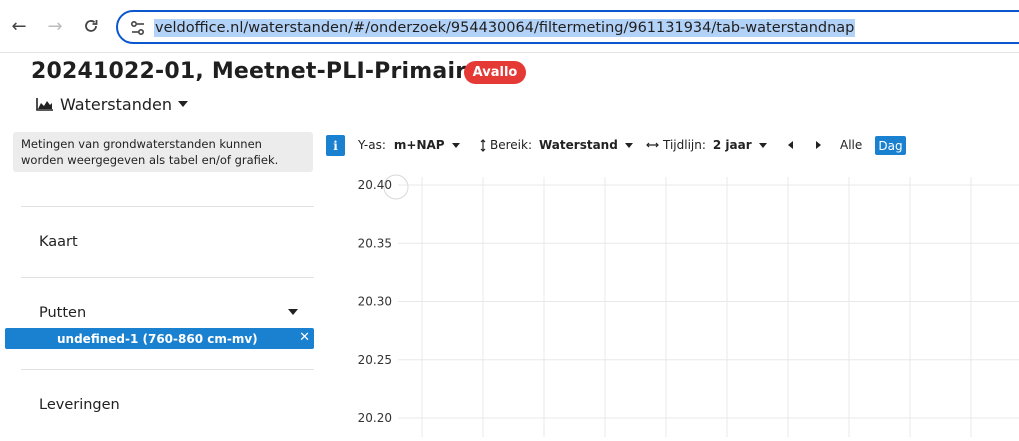 The height and width of the screenshot is (441, 1019). I want to click on arrow-right-icon: →, so click(55, 26).